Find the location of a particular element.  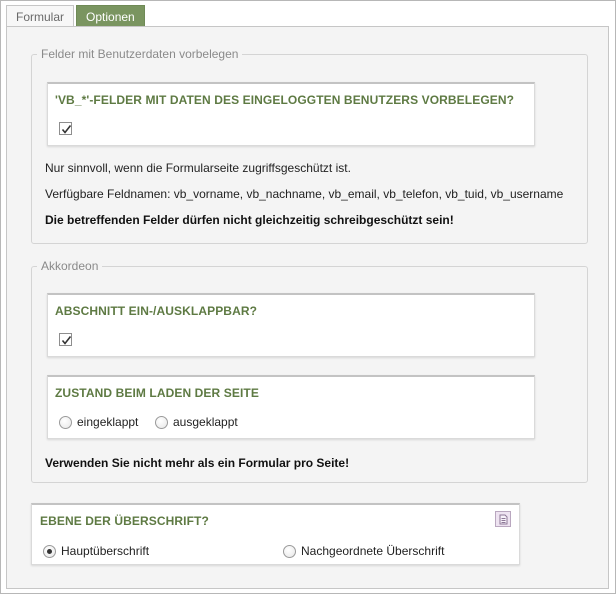

tab-formular: Formular is located at coordinates (40, 16).